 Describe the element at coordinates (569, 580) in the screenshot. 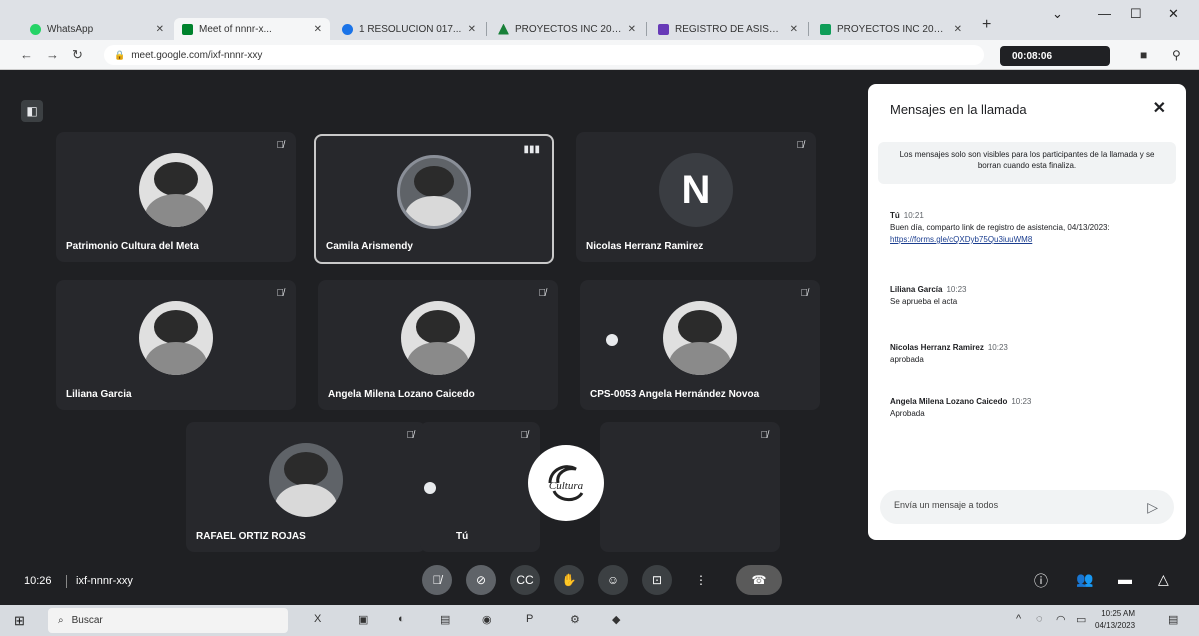

I see `raise-hand-button: ✋` at that location.